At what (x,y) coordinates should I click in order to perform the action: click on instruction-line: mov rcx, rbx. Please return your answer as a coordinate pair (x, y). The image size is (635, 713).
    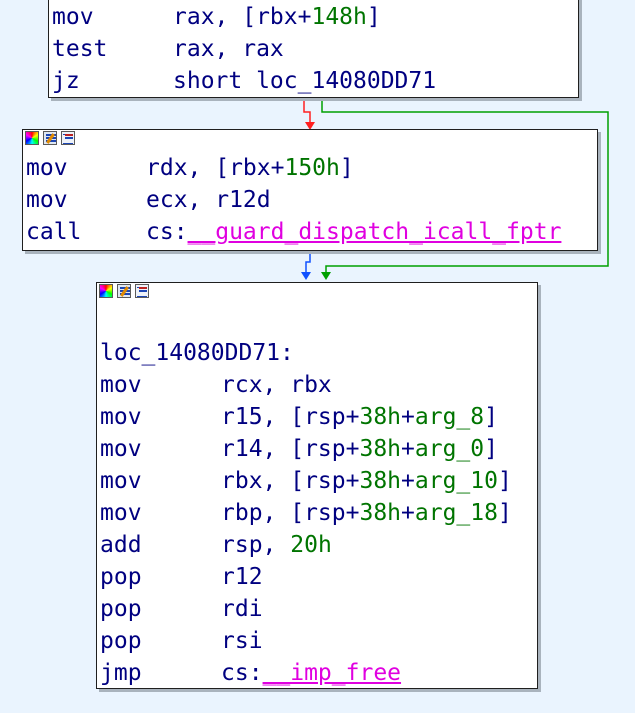
    Looking at the image, I should click on (320, 385).